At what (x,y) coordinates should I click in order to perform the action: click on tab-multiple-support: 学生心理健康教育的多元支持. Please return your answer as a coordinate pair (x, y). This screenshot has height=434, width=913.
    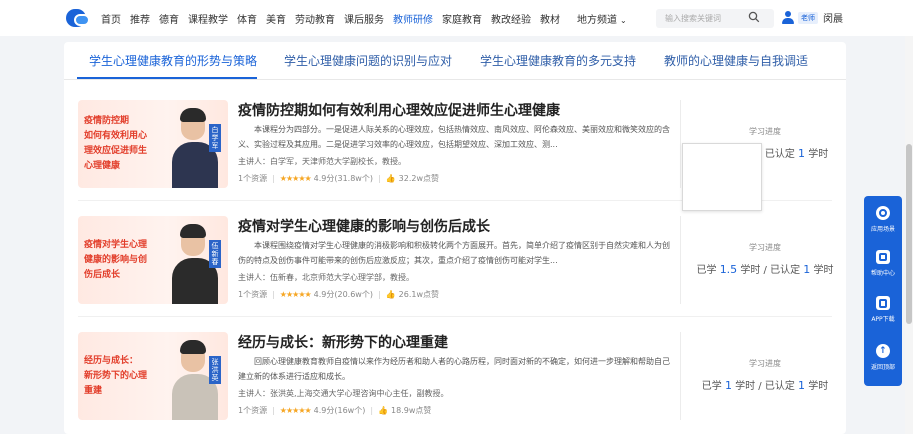
    Looking at the image, I should click on (558, 60).